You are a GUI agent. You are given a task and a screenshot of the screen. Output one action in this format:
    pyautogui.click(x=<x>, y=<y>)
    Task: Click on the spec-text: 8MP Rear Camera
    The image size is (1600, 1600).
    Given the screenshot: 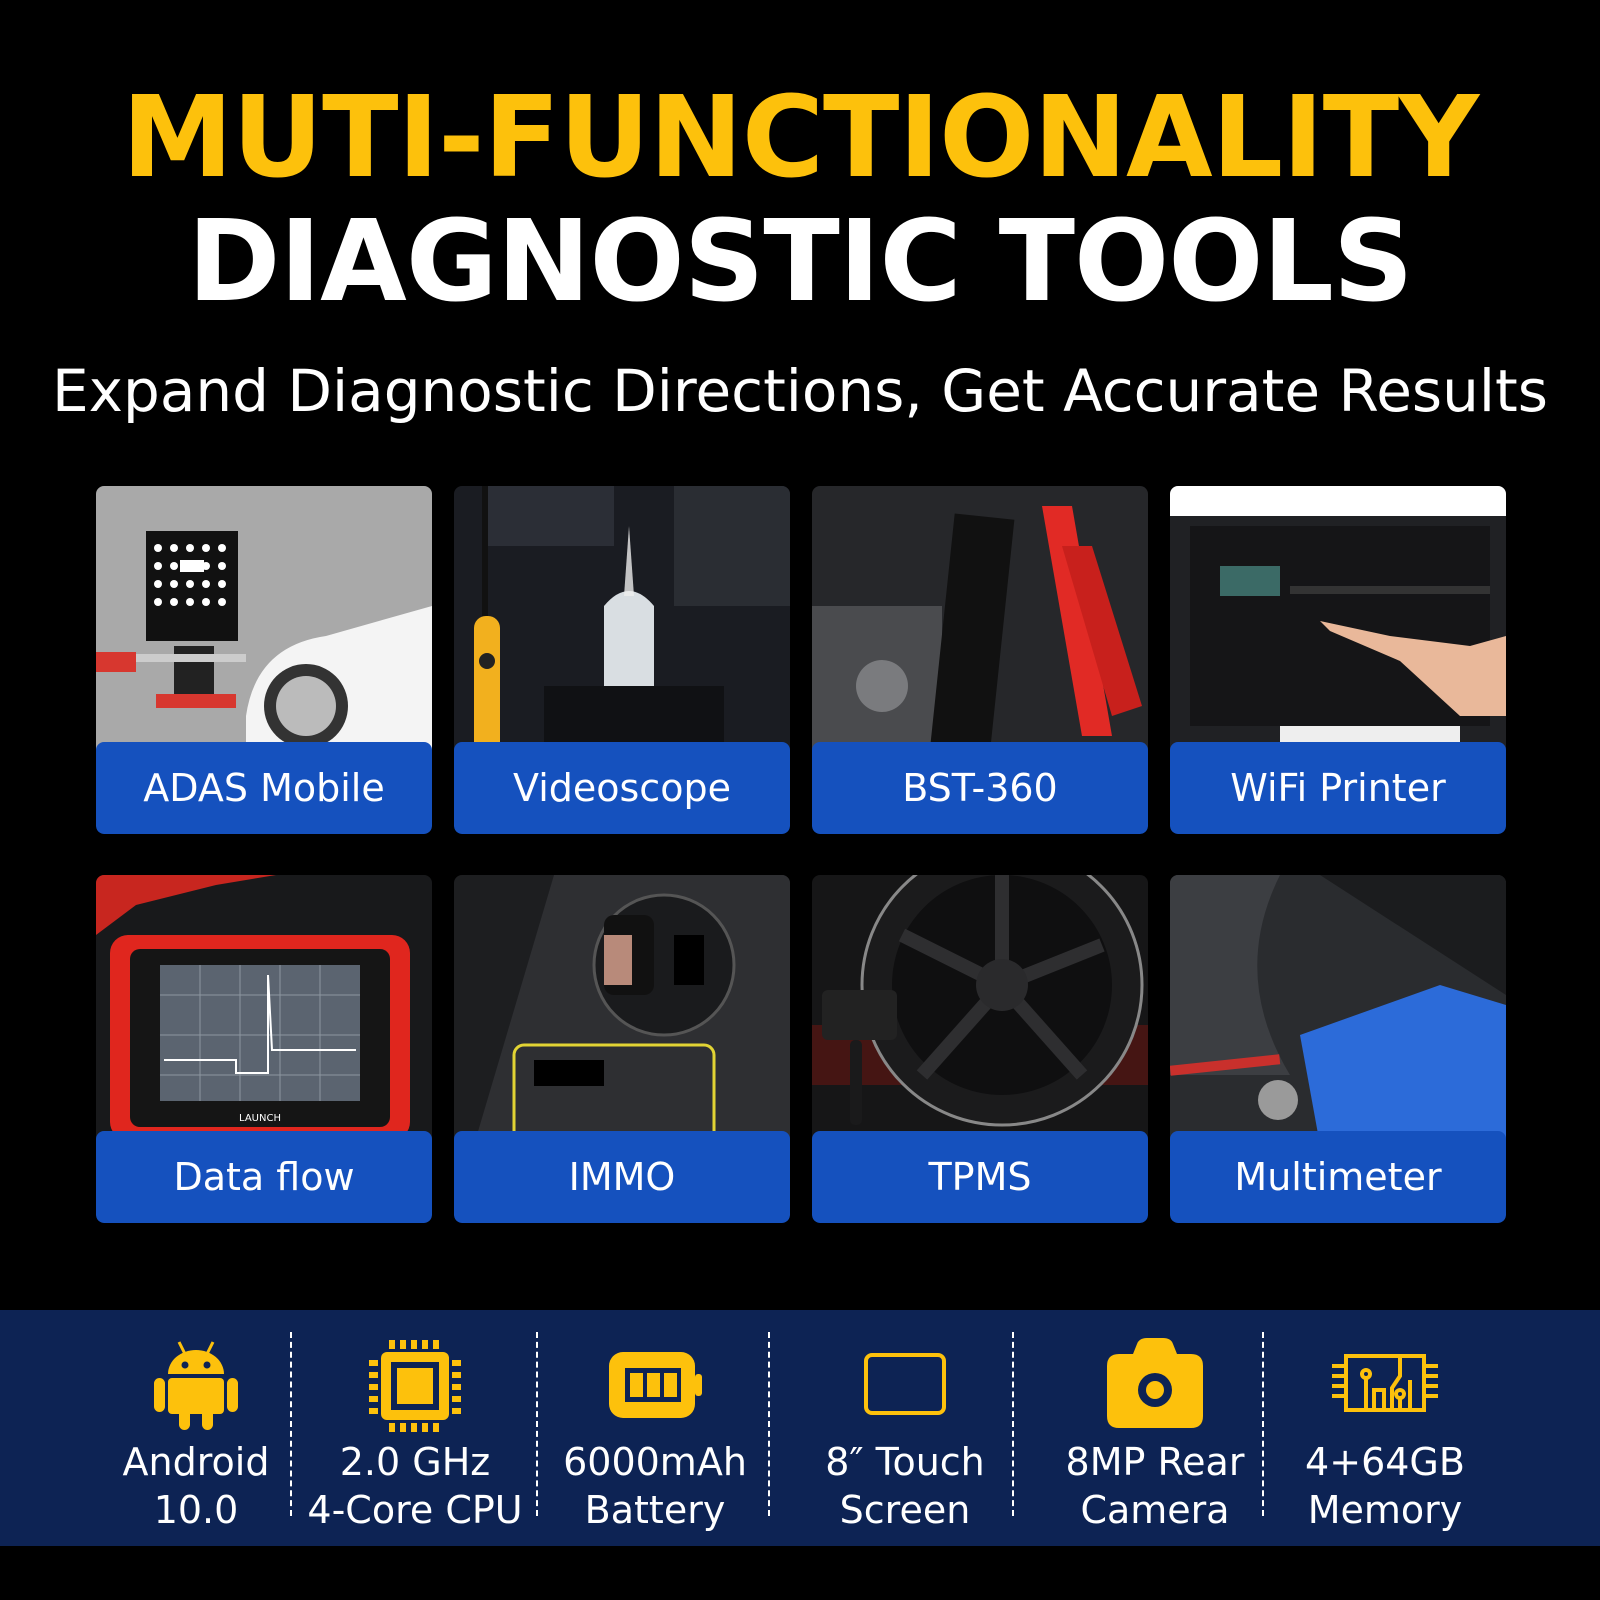 What is the action you would take?
    pyautogui.click(x=1155, y=1486)
    